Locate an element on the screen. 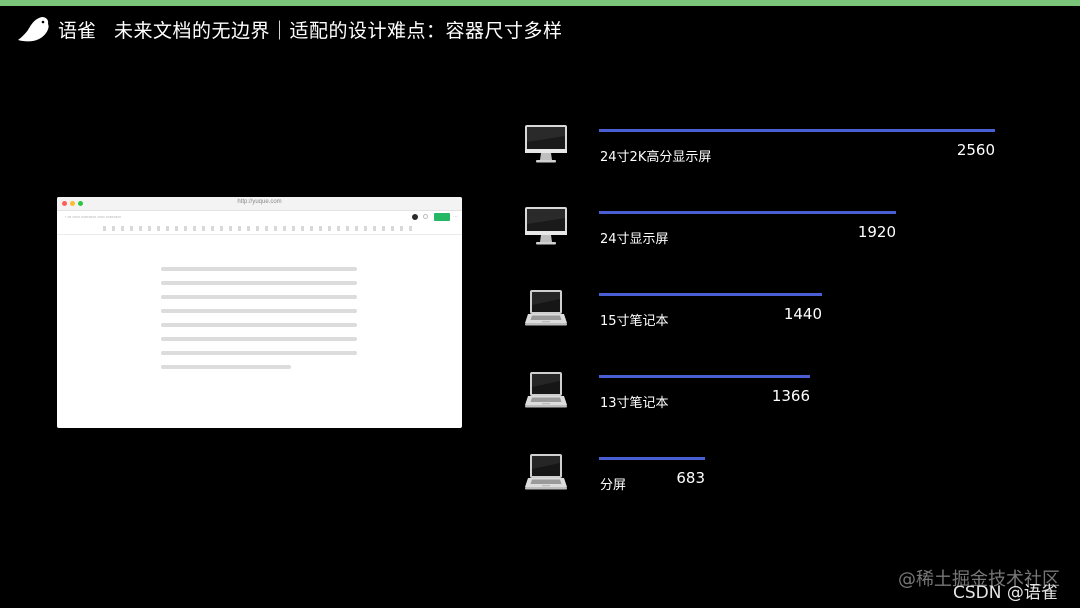  slide-title: 未来文档的无边界｜适配的设计难点：容器尺寸多样 is located at coordinates (338, 30).